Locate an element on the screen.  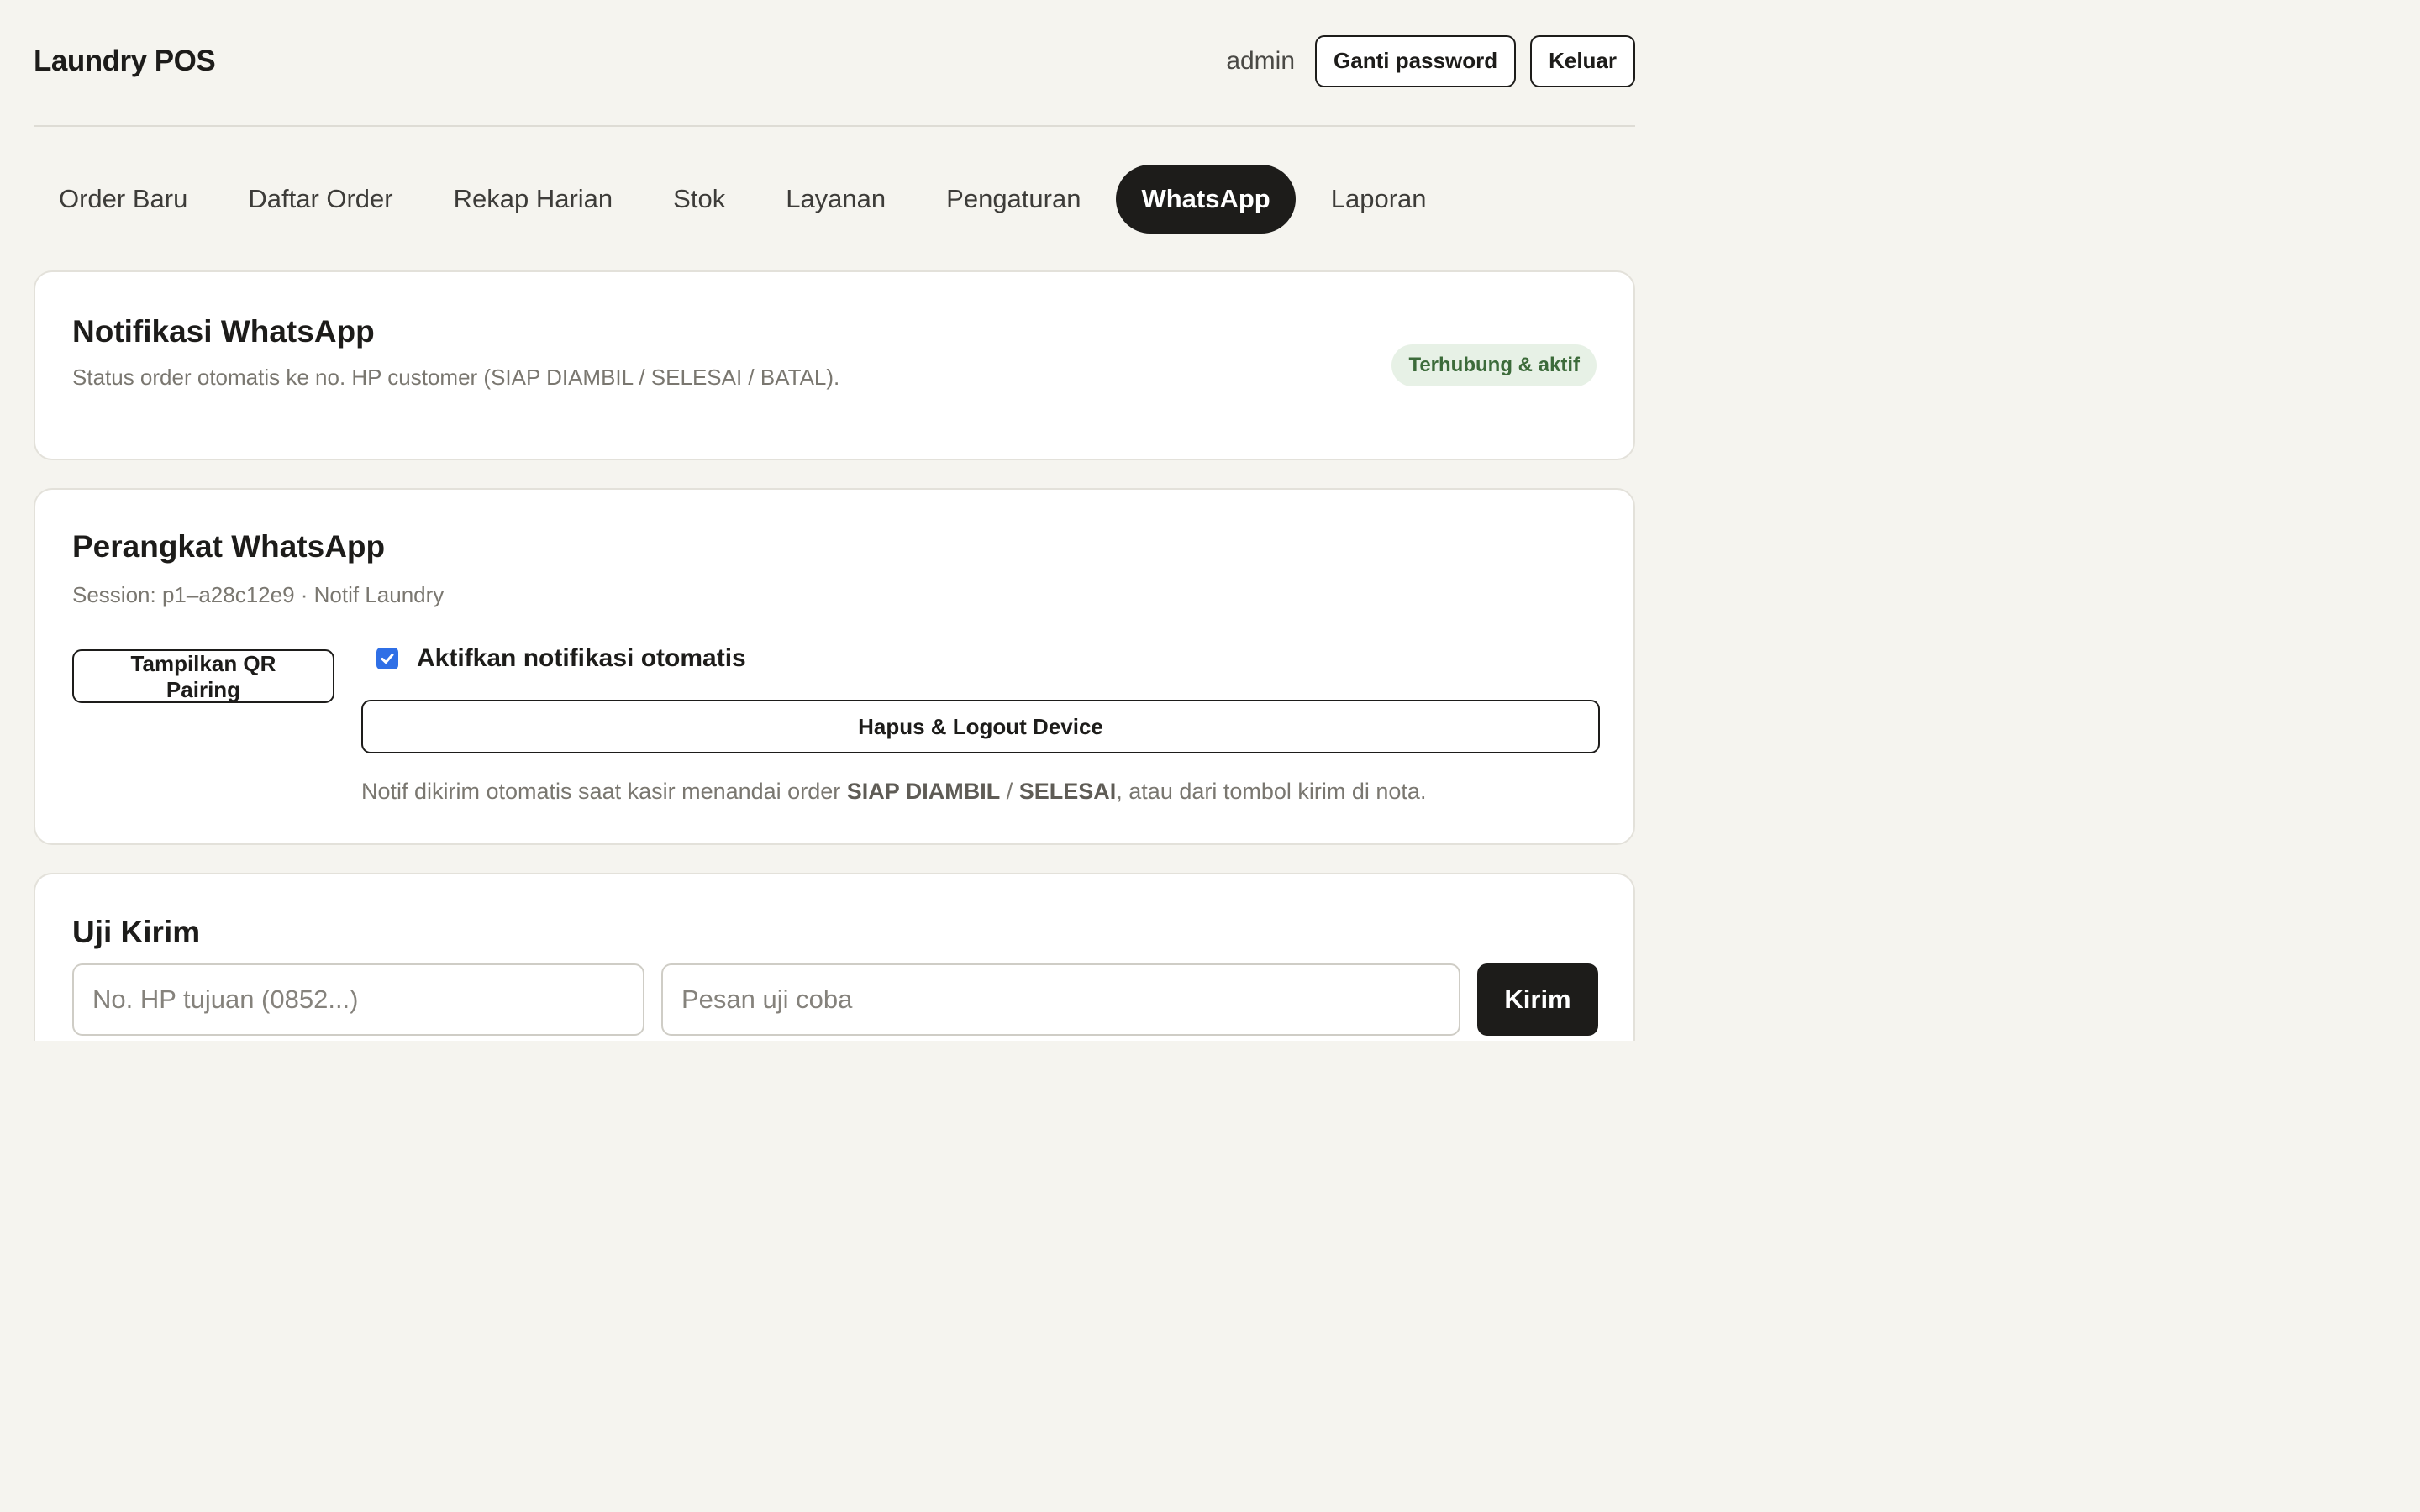
tab-daftar-order: Daftar Order is located at coordinates (321, 199).